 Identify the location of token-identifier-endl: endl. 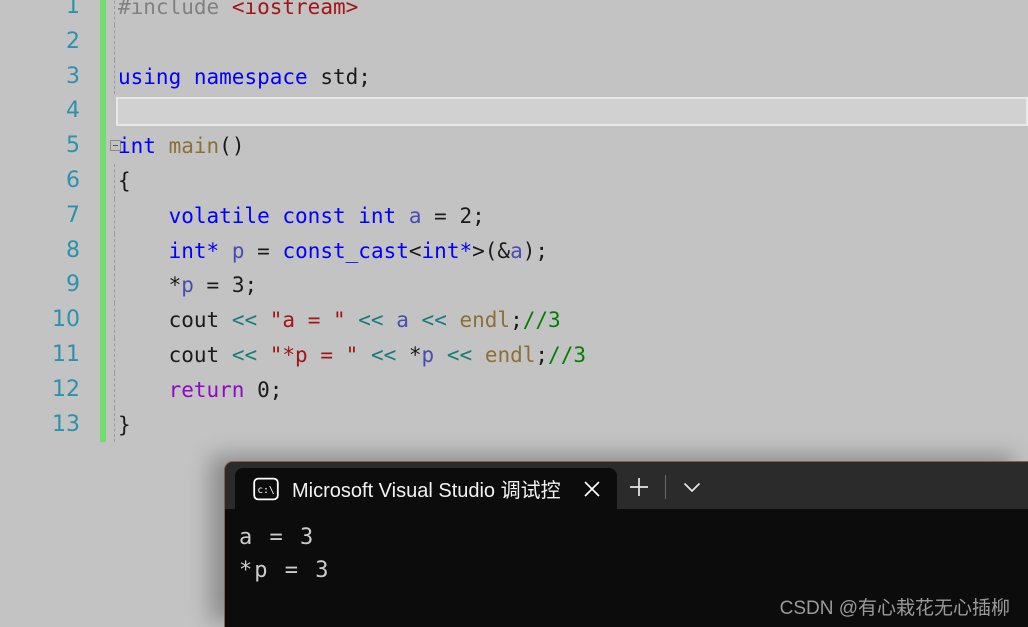
(485, 320).